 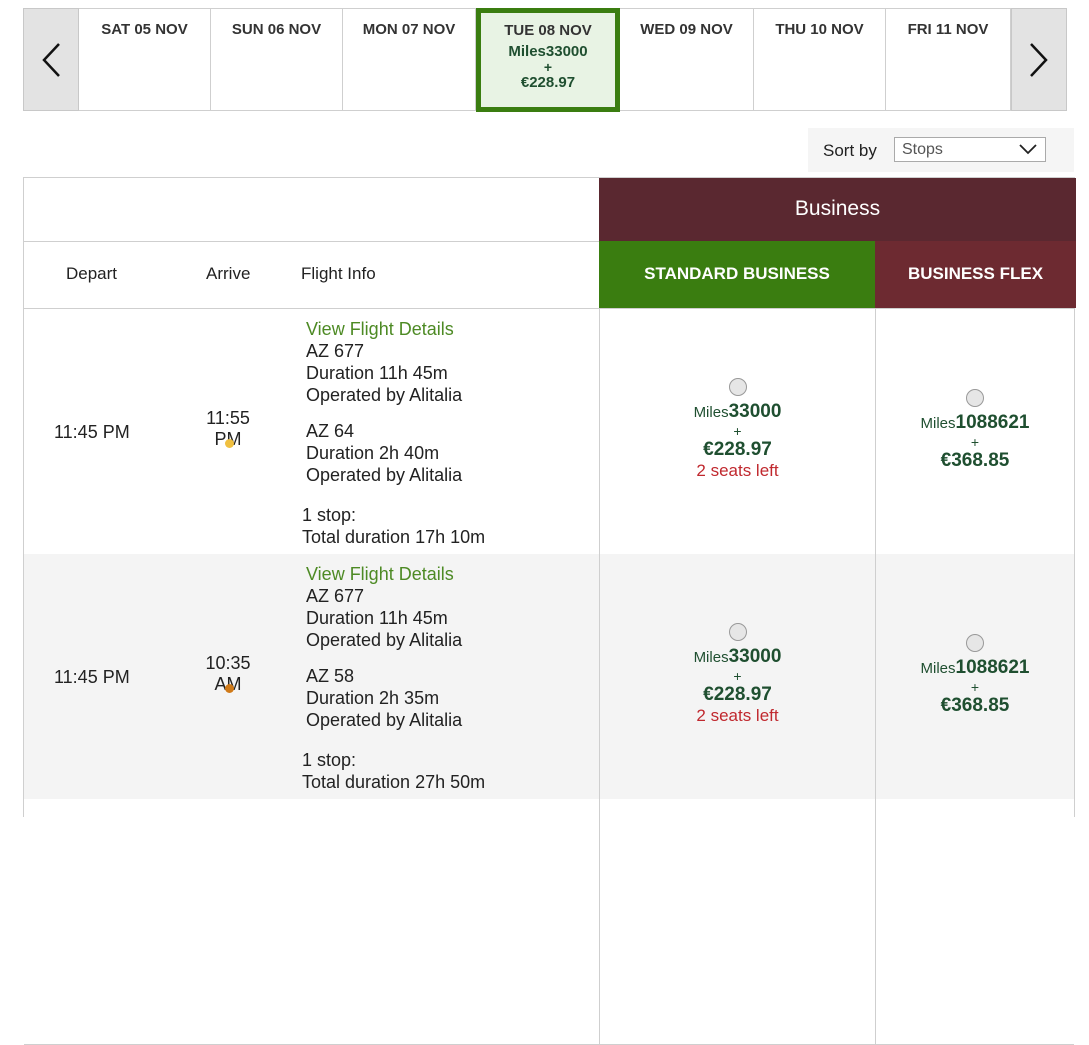 I want to click on date-label: WED 09 NOV, so click(x=686, y=29).